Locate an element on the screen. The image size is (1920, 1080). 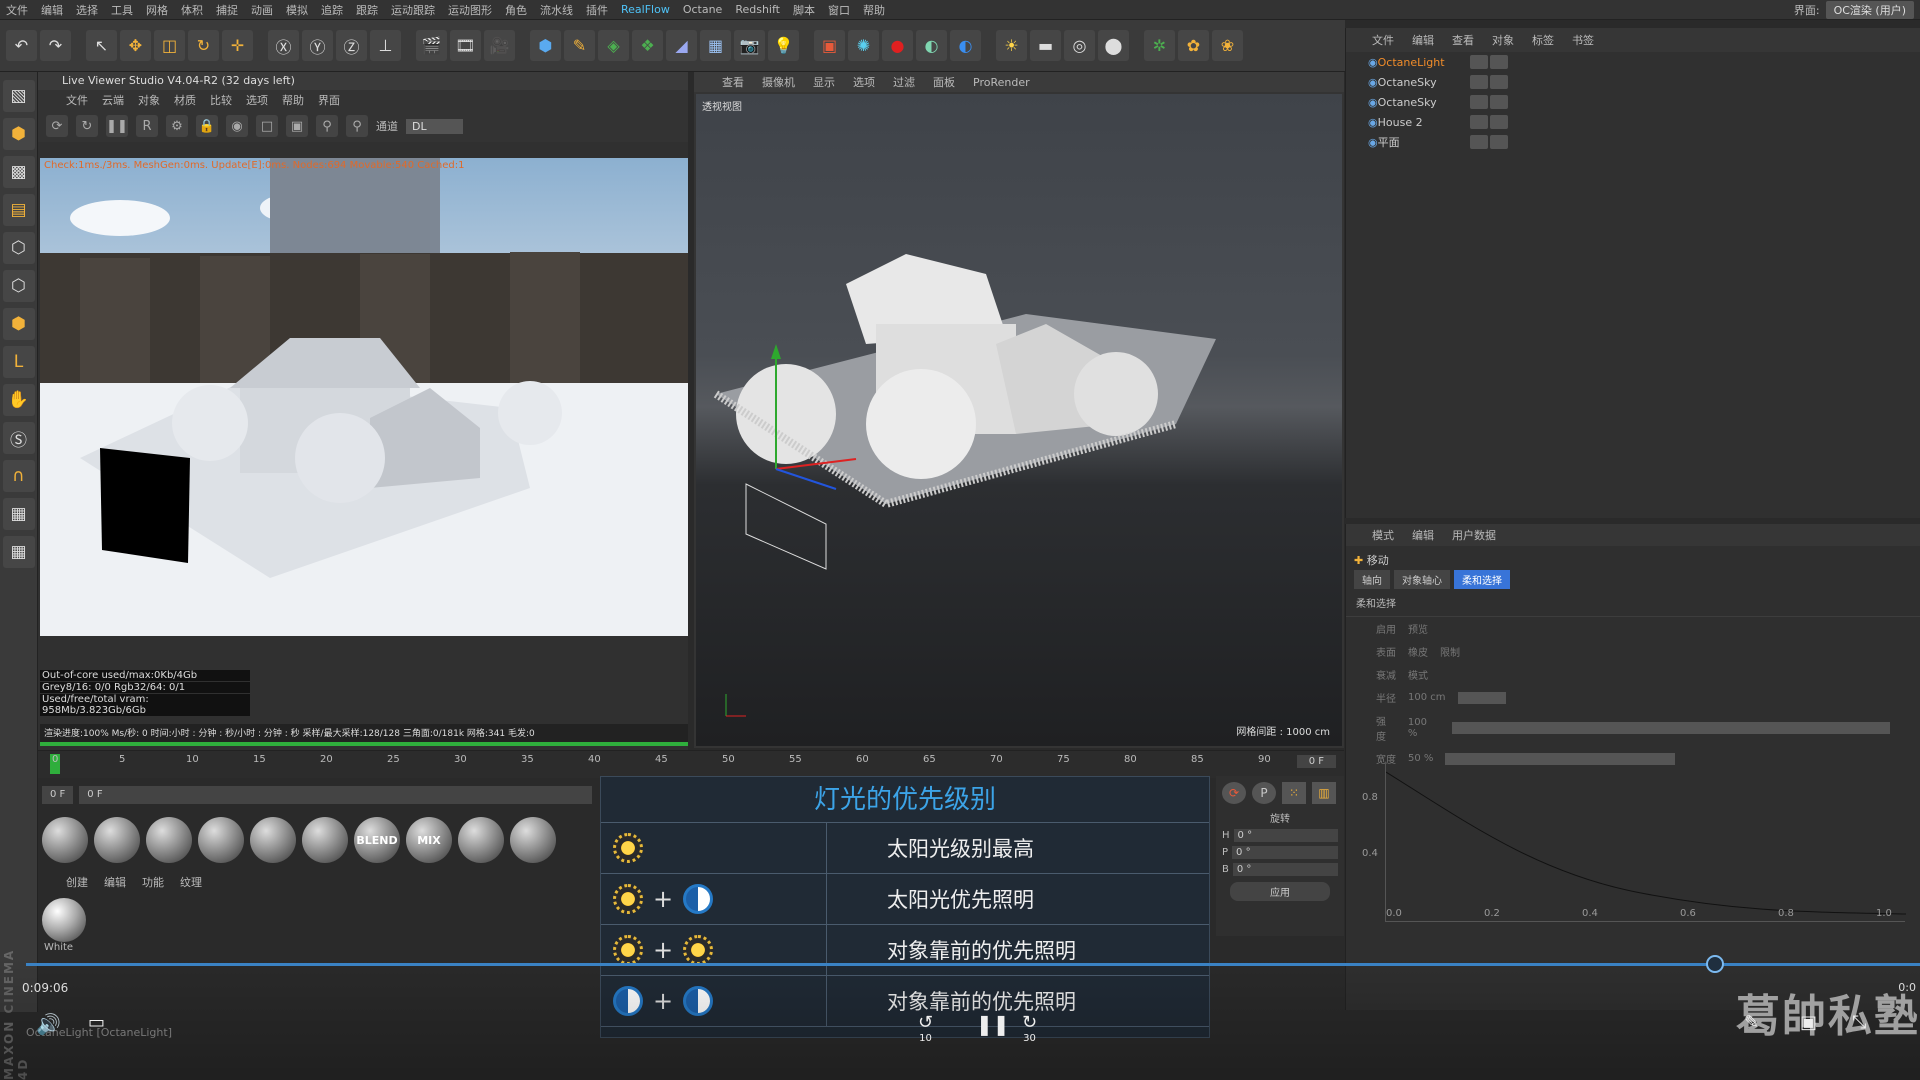
menu-item-14: 流水线 is located at coordinates (556, 10).